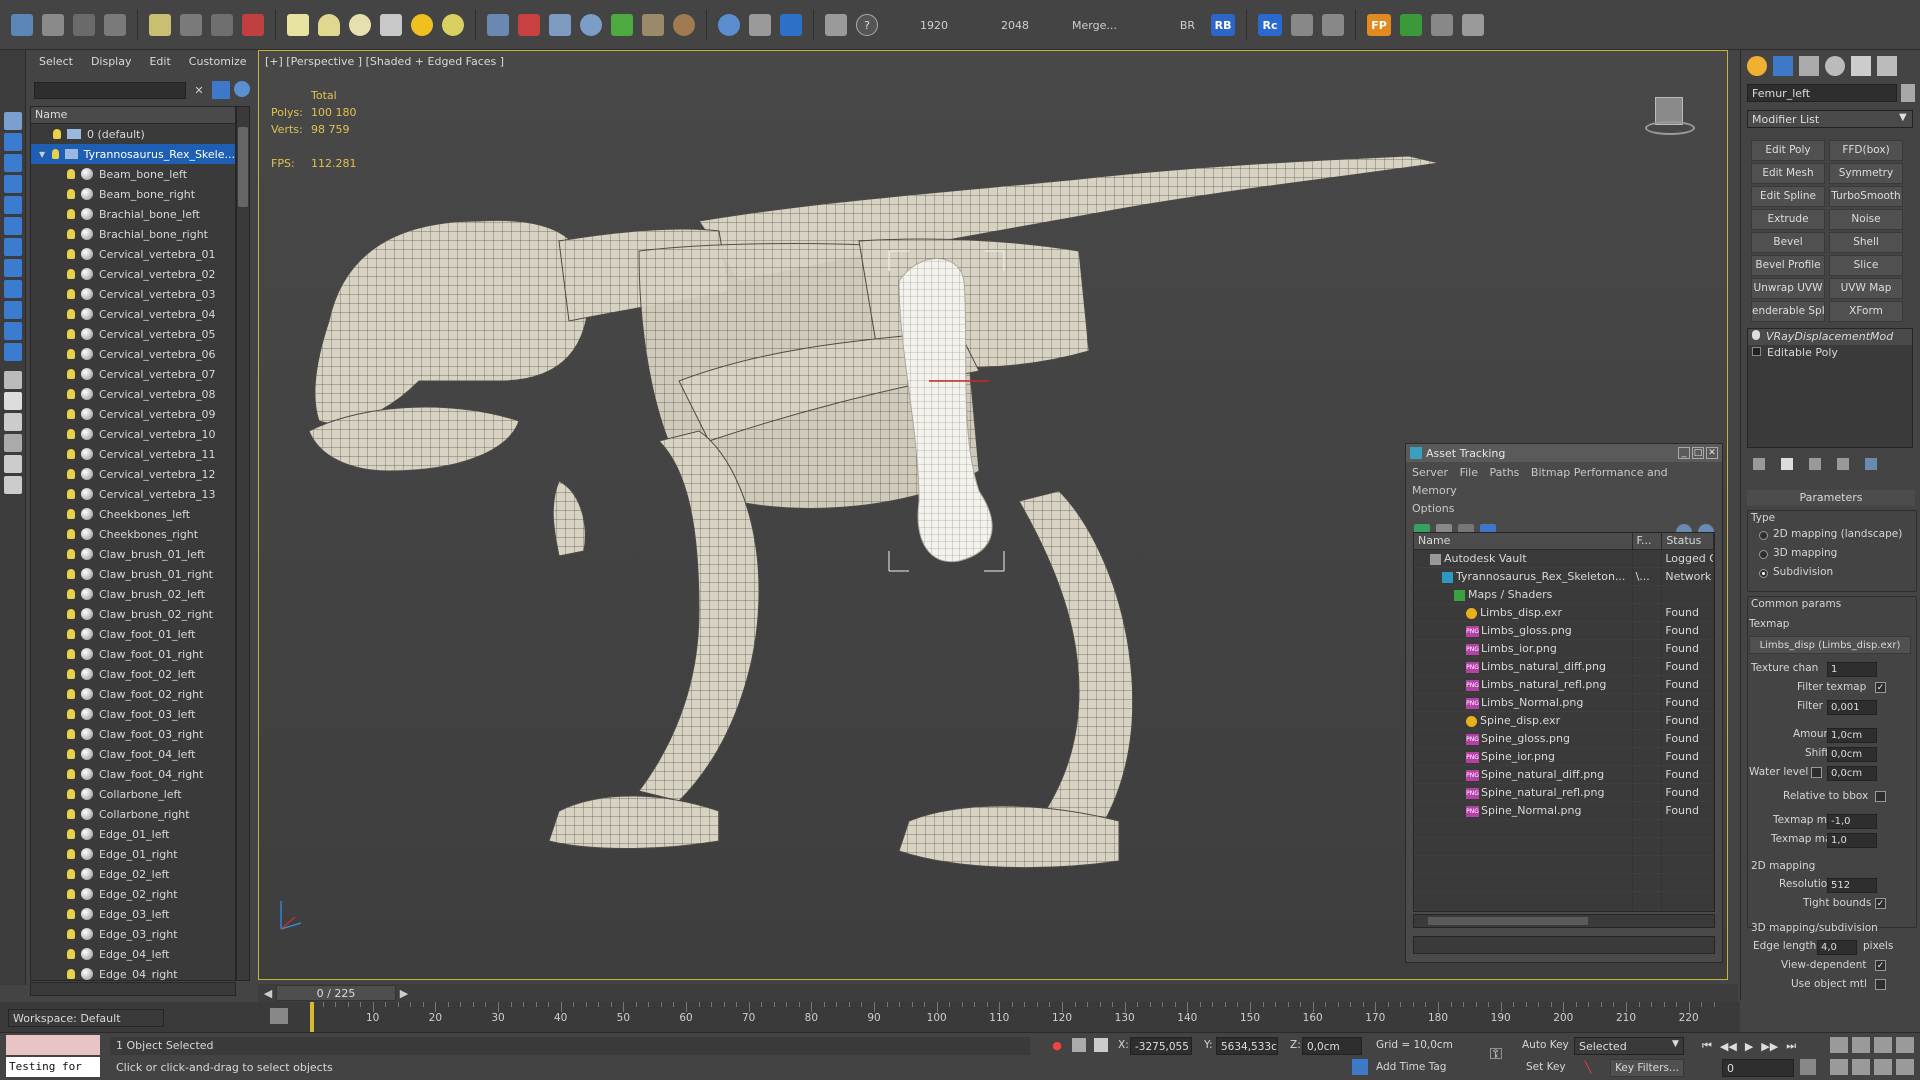  I want to click on display-xrefs-icon, so click(13, 289).